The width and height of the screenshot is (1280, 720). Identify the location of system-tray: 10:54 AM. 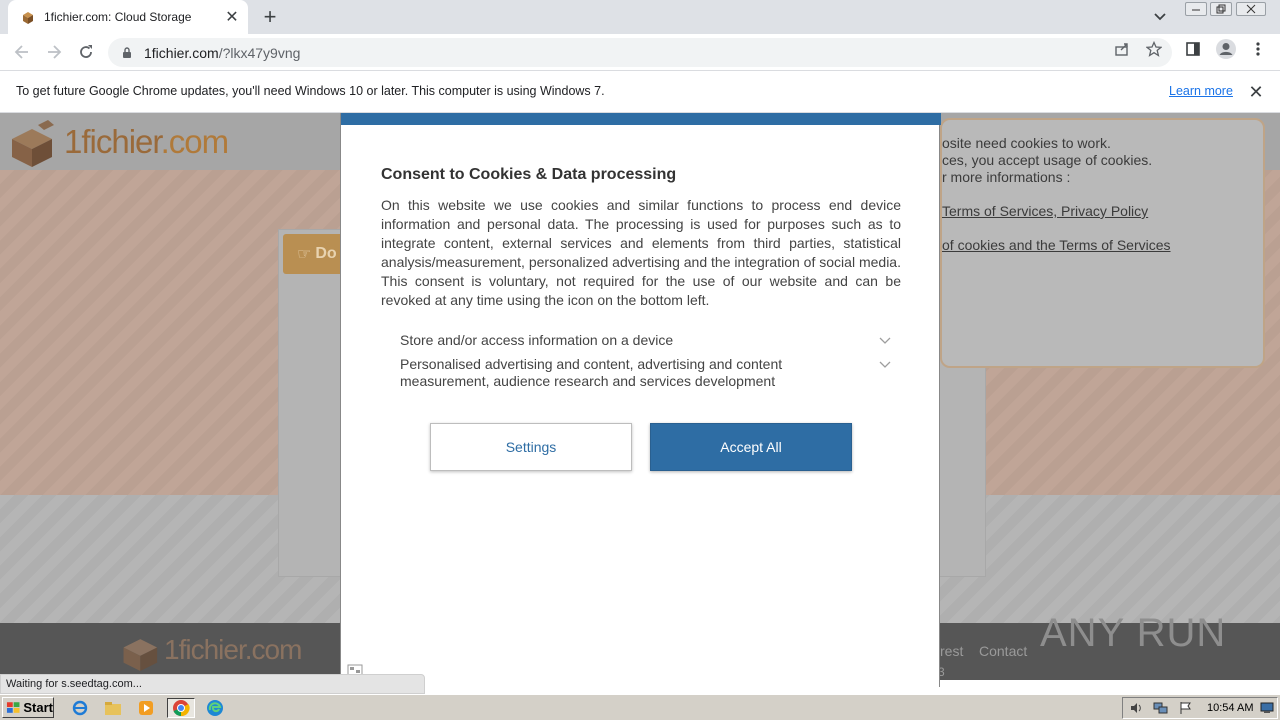
(1200, 708).